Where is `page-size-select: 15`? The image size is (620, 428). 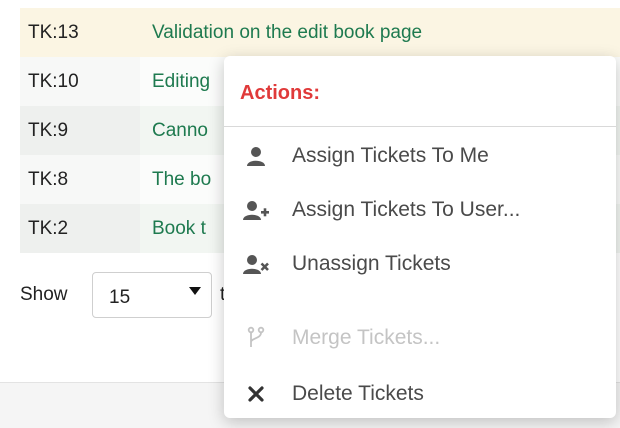
page-size-select: 15 is located at coordinates (152, 295).